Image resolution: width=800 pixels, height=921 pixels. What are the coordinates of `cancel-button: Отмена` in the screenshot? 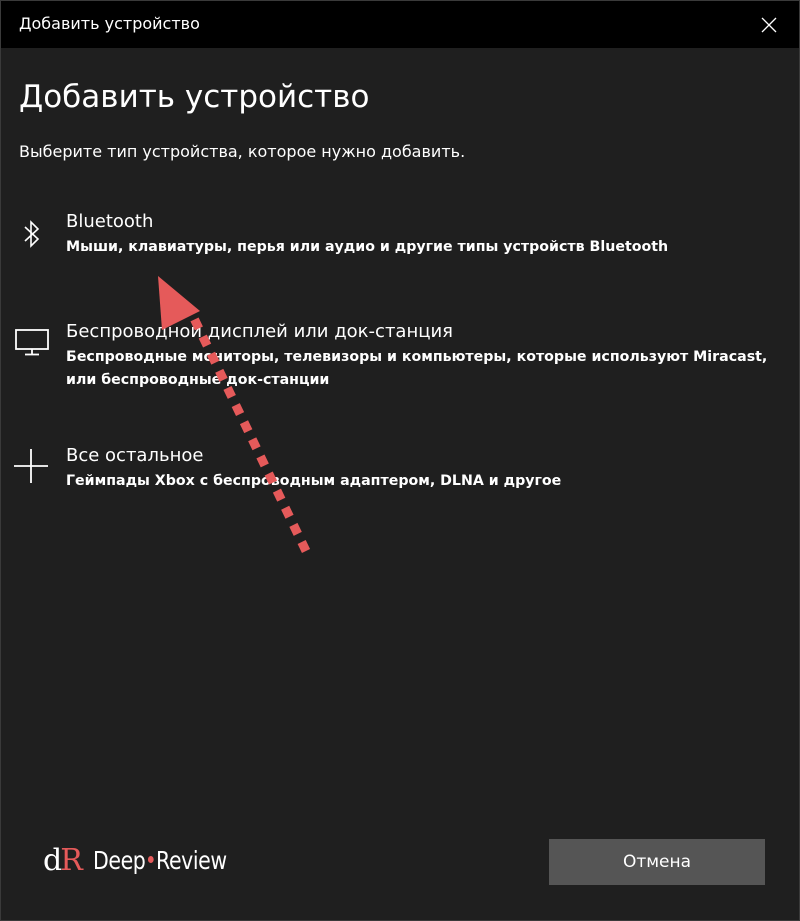 It's located at (657, 862).